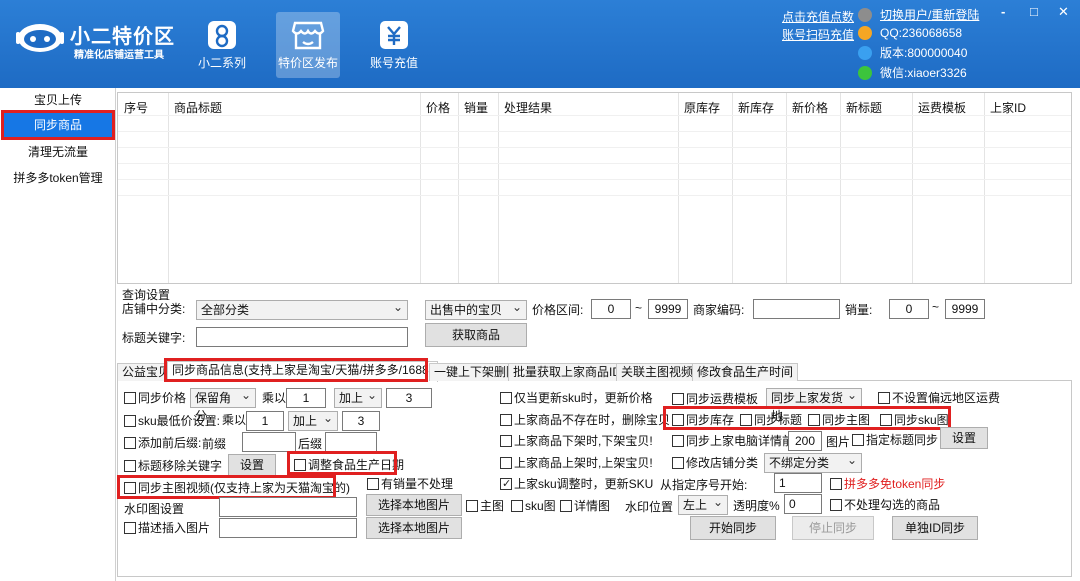 The height and width of the screenshot is (581, 1080). What do you see at coordinates (585, 506) in the screenshot?
I see `detail-image-checkbox: 详情图` at bounding box center [585, 506].